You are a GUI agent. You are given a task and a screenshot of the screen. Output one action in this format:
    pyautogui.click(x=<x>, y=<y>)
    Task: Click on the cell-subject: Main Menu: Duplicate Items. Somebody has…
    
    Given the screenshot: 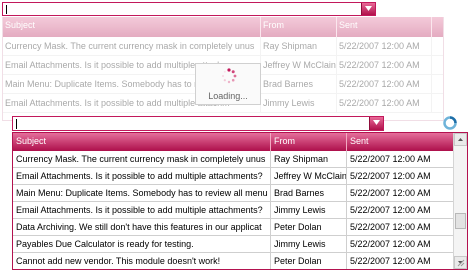 What is the action you would take?
    pyautogui.click(x=142, y=193)
    